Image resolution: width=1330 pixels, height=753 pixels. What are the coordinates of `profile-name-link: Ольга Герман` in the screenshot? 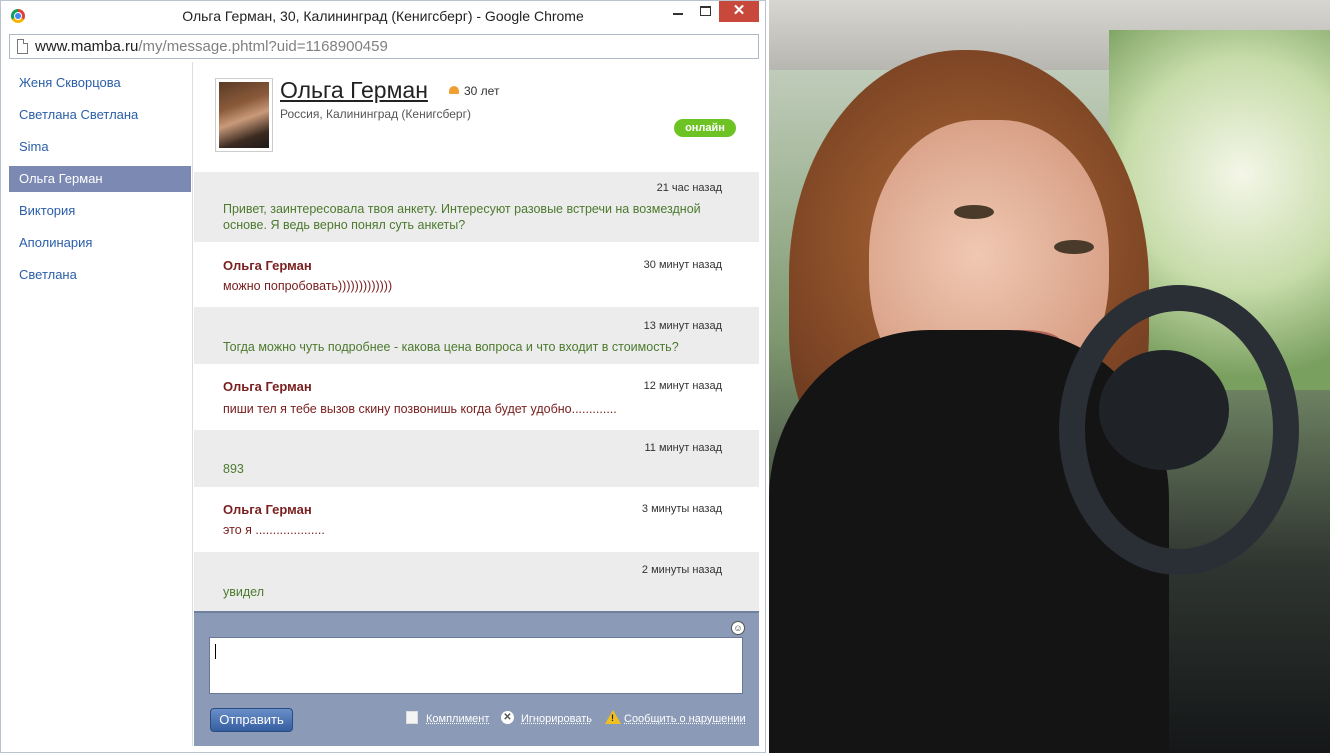 It's located at (354, 90).